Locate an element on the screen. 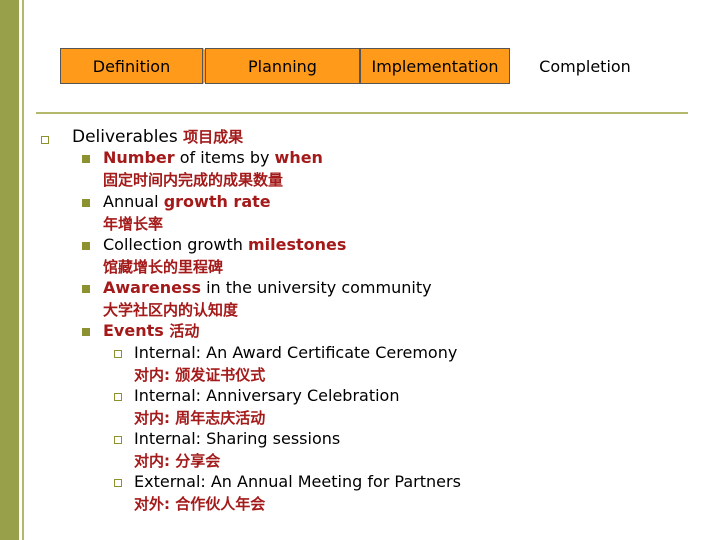 The width and height of the screenshot is (720, 540). event-cn: 对外: 合作伙人年会 is located at coordinates (200, 504).